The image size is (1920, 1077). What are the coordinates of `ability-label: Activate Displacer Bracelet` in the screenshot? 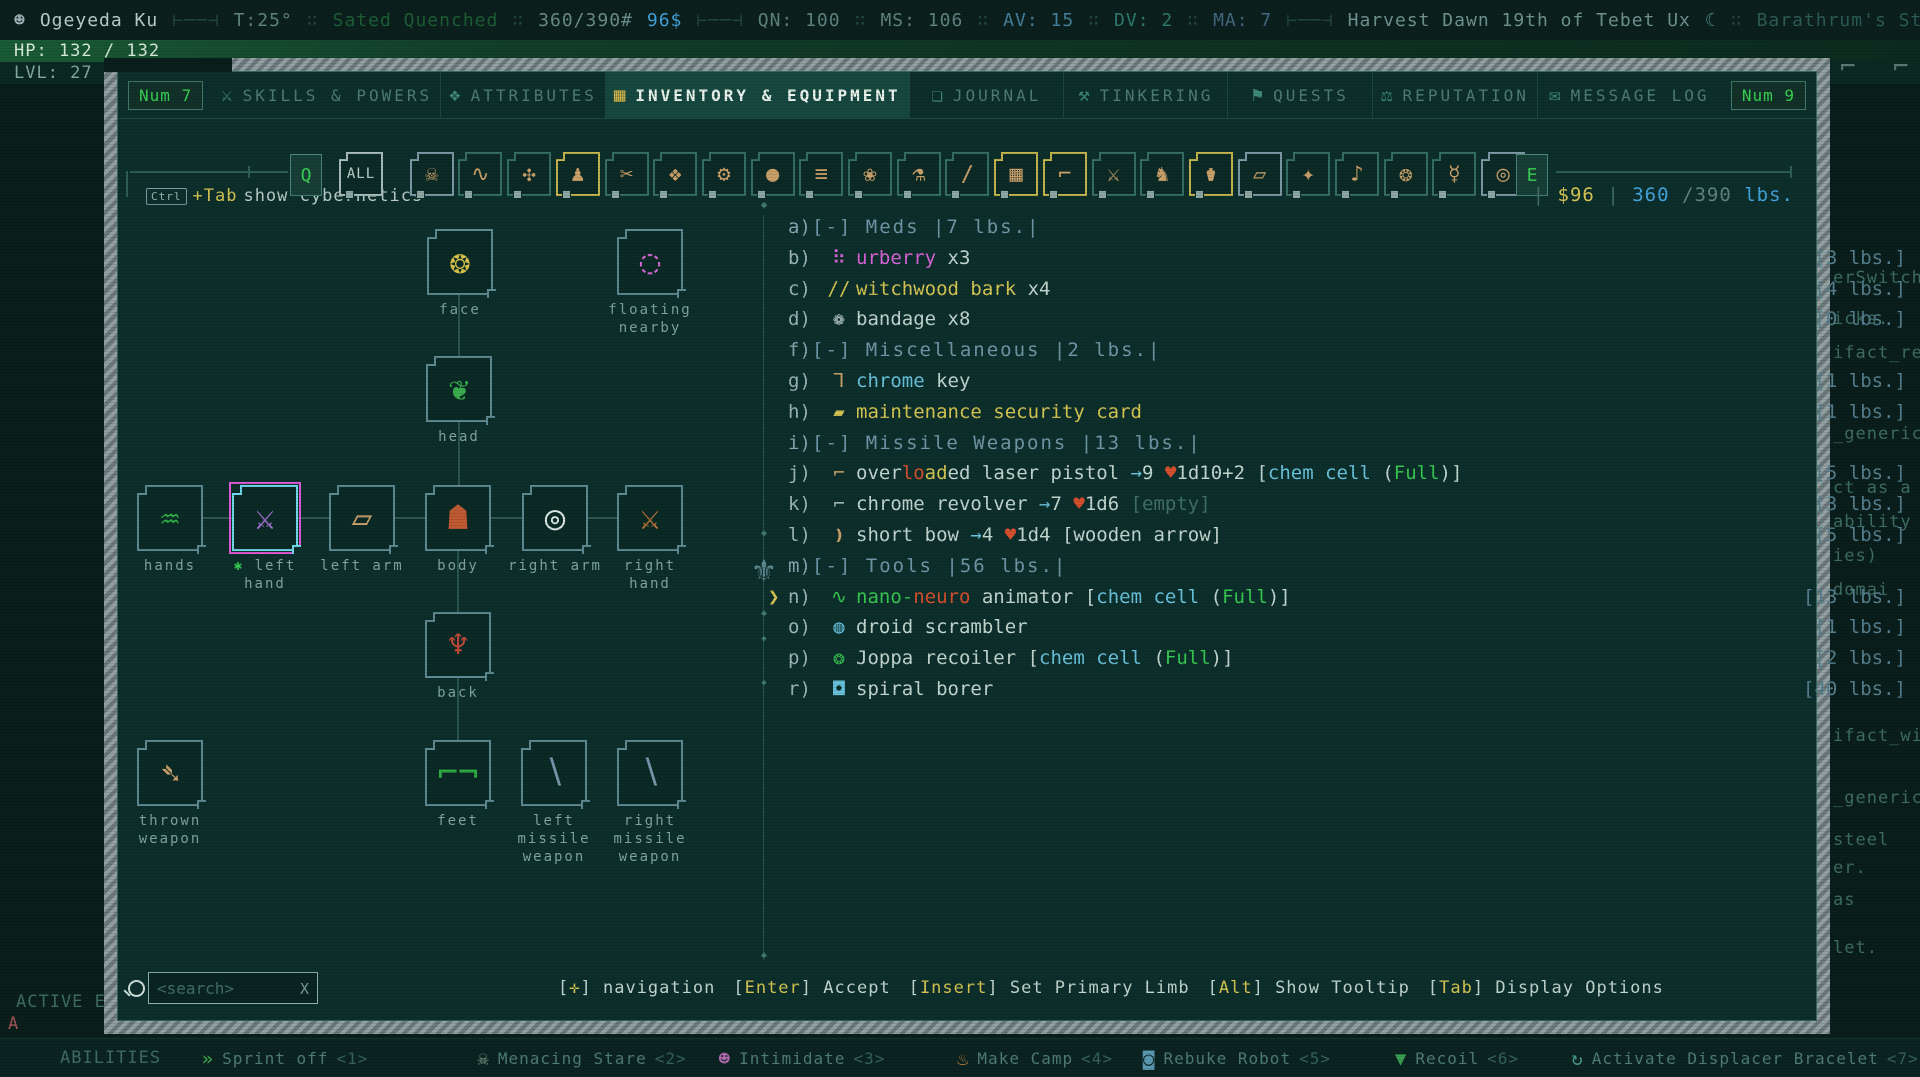 It's located at (1735, 1058).